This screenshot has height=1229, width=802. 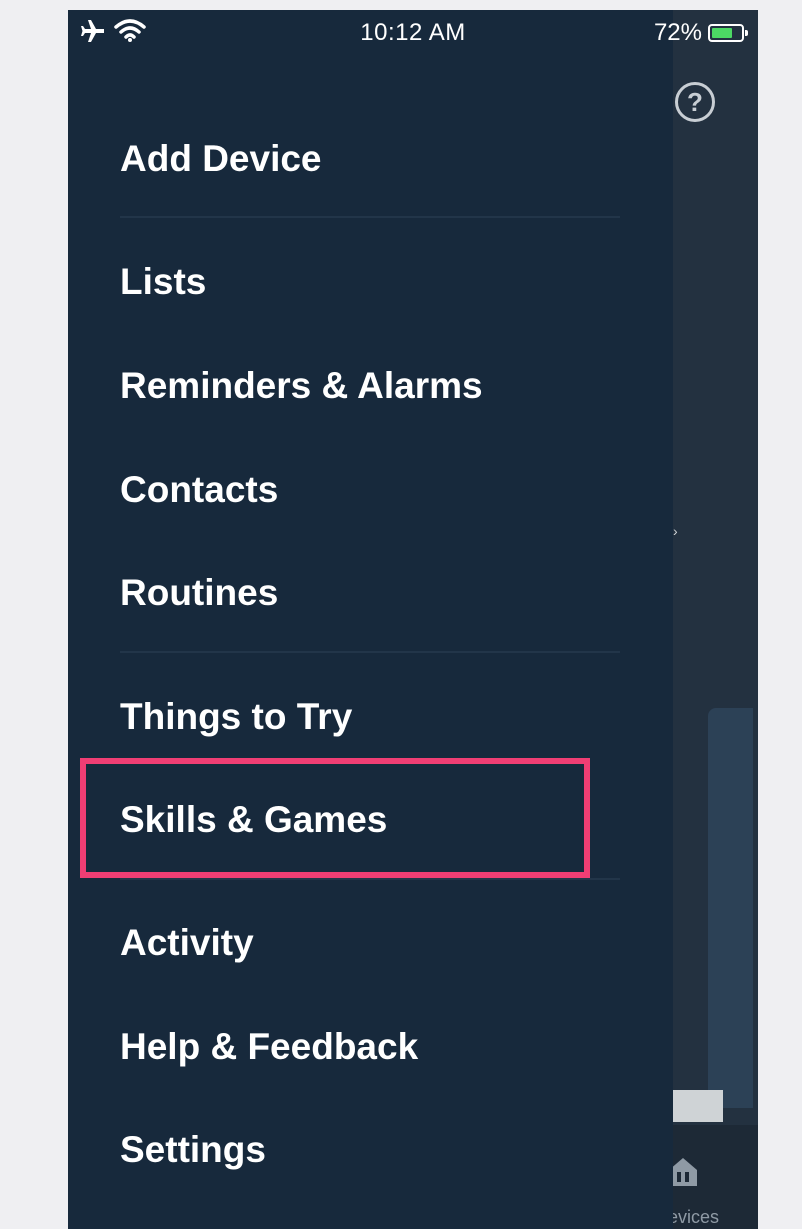 I want to click on menu-item-reminders-alarms: Reminders & Alarms, so click(x=301, y=386).